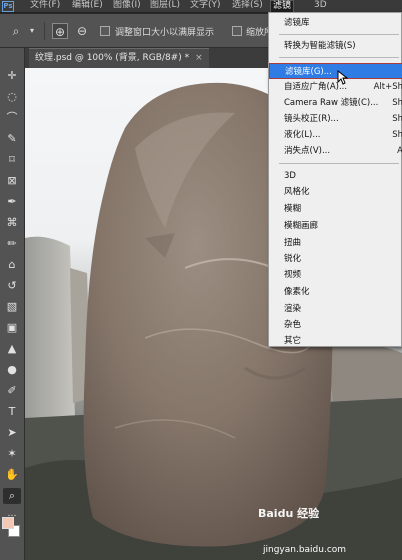 This screenshot has width=402, height=560. What do you see at coordinates (12, 118) in the screenshot?
I see `lasso-tool-icon: ⌒` at bounding box center [12, 118].